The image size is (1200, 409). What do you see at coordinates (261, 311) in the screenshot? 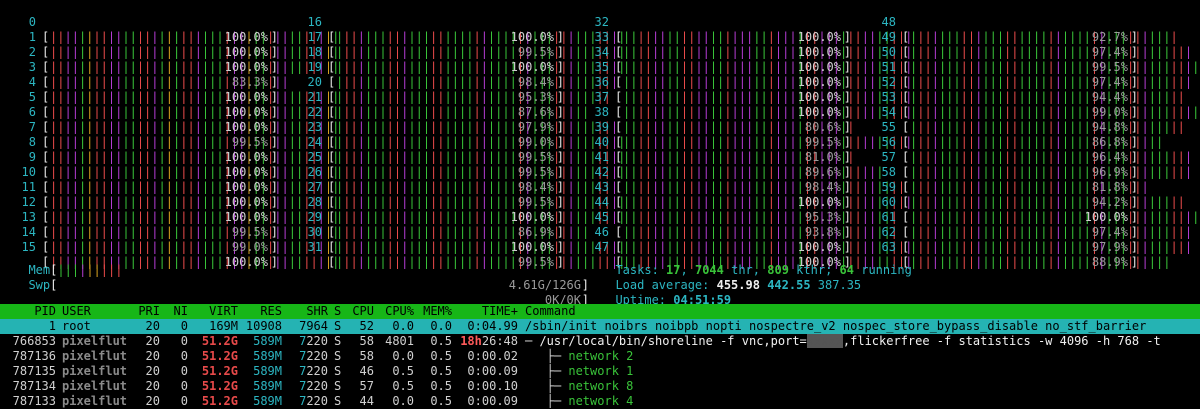
I see `col-res: RES` at bounding box center [261, 311].